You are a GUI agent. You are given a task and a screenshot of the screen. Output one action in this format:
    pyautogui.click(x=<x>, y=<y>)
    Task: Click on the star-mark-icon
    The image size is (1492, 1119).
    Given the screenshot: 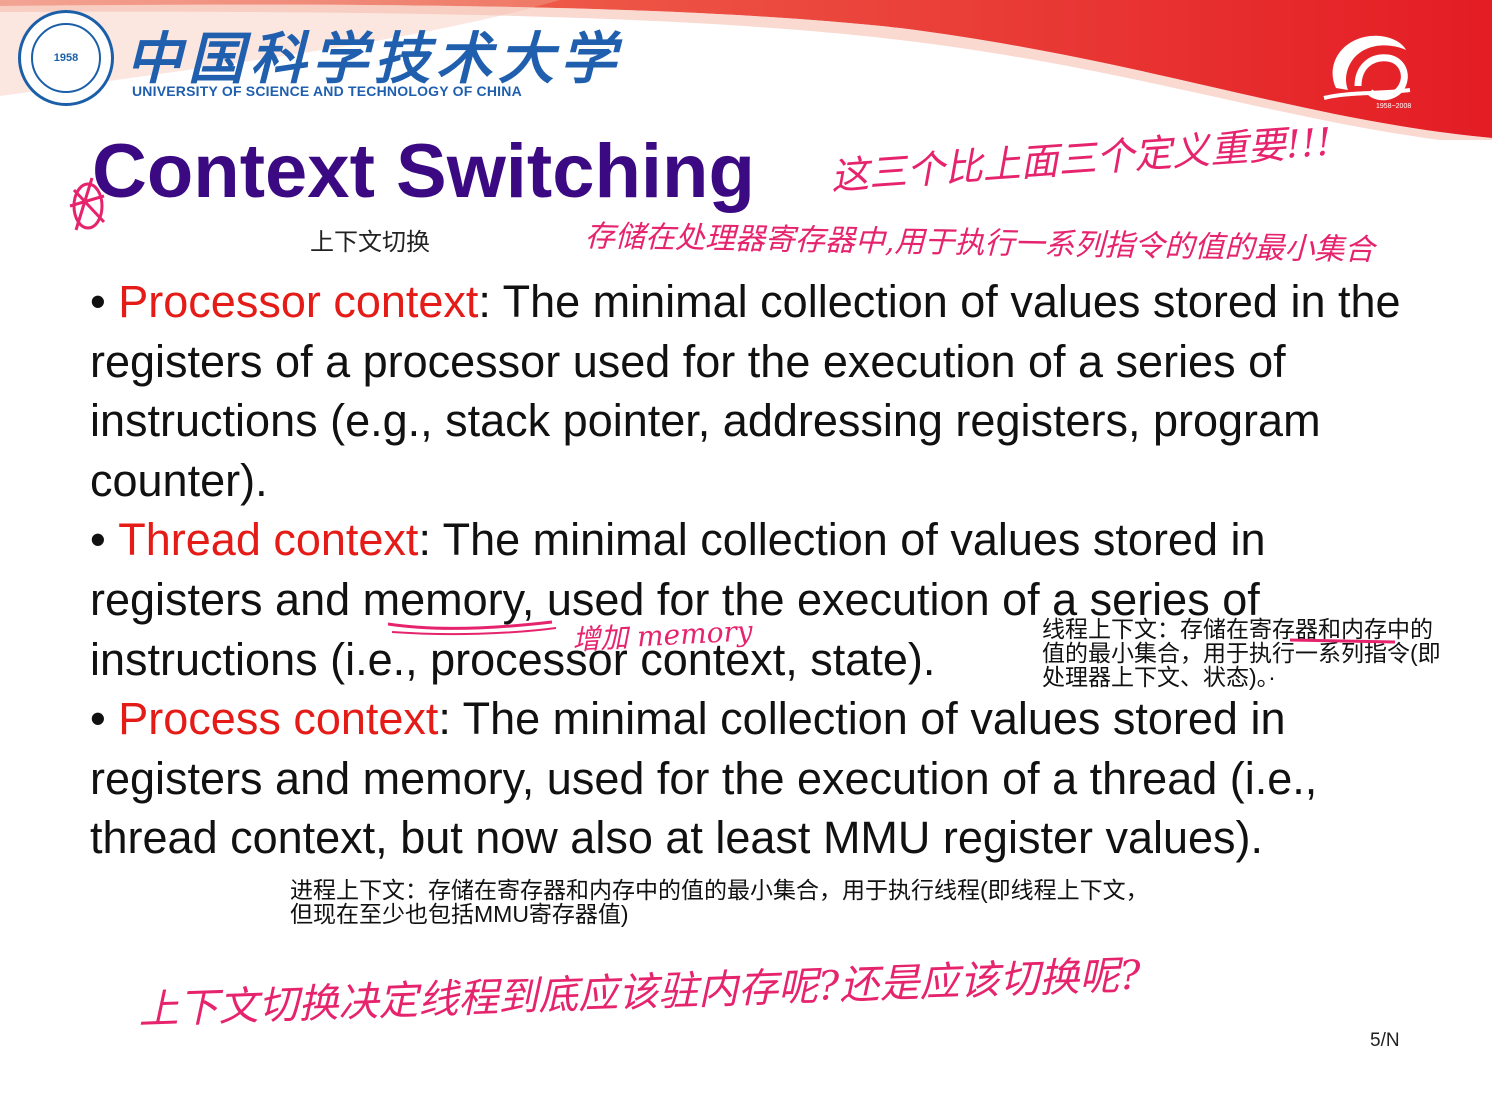 What is the action you would take?
    pyautogui.click(x=87, y=204)
    